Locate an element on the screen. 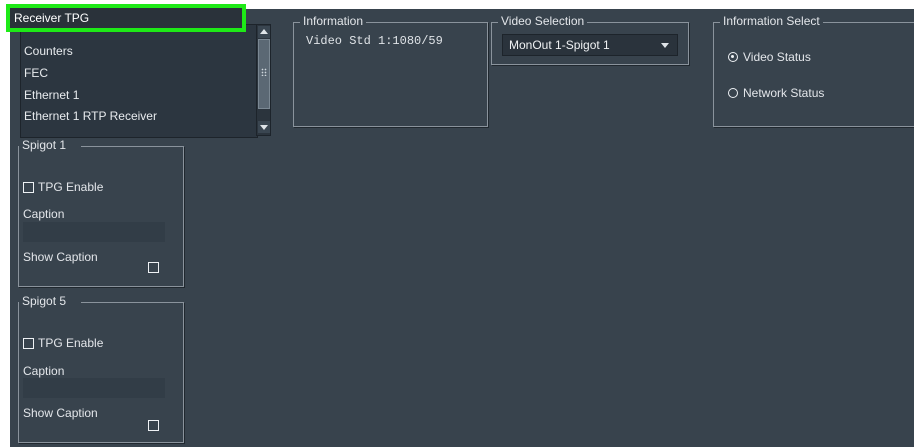 The image size is (914, 447). group-title: Spigot 1 is located at coordinates (44, 145).